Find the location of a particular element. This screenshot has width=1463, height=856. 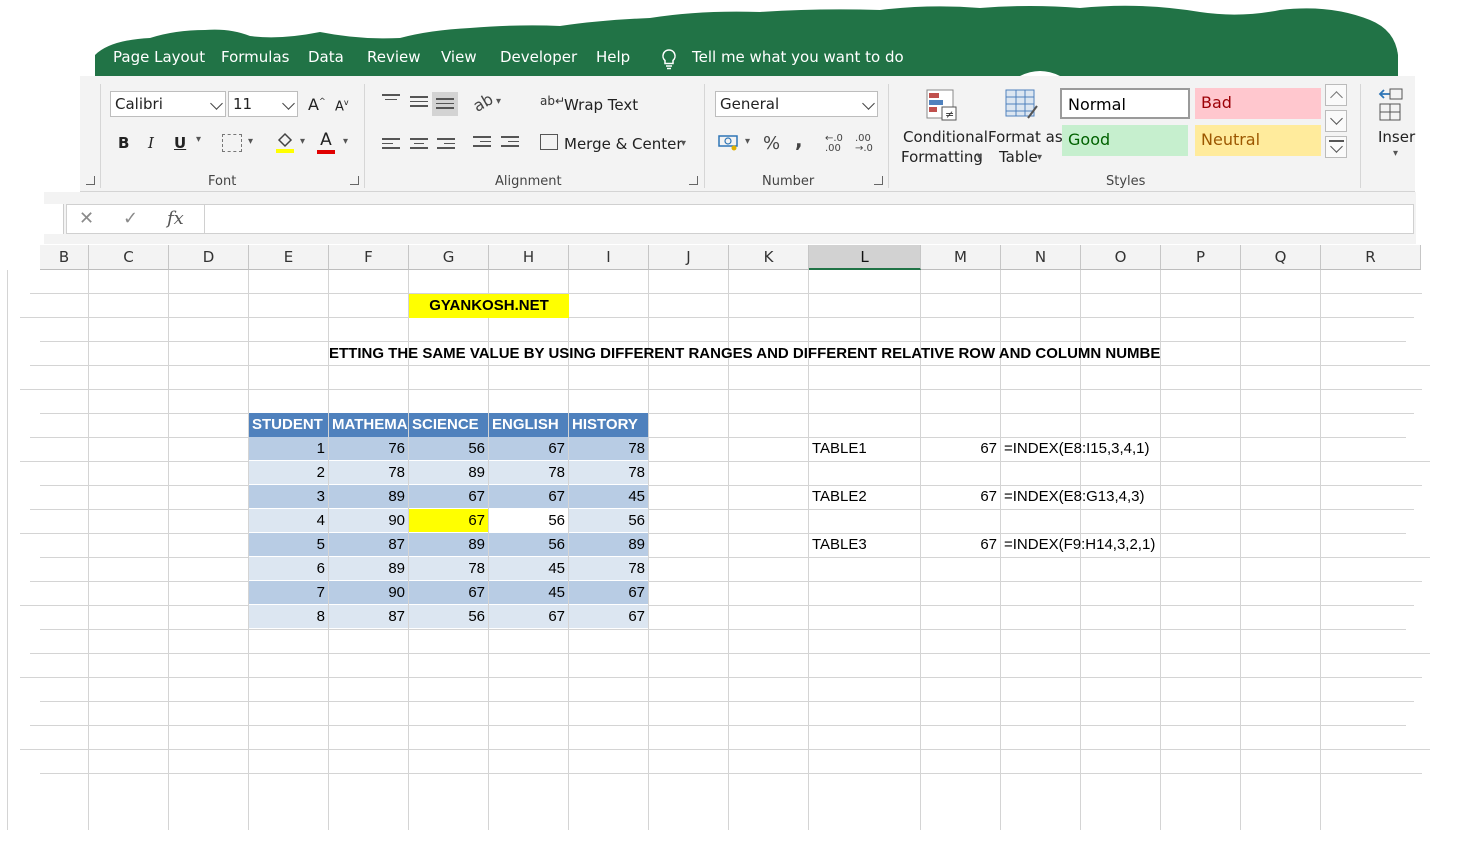

underline-button: U is located at coordinates (180, 143).